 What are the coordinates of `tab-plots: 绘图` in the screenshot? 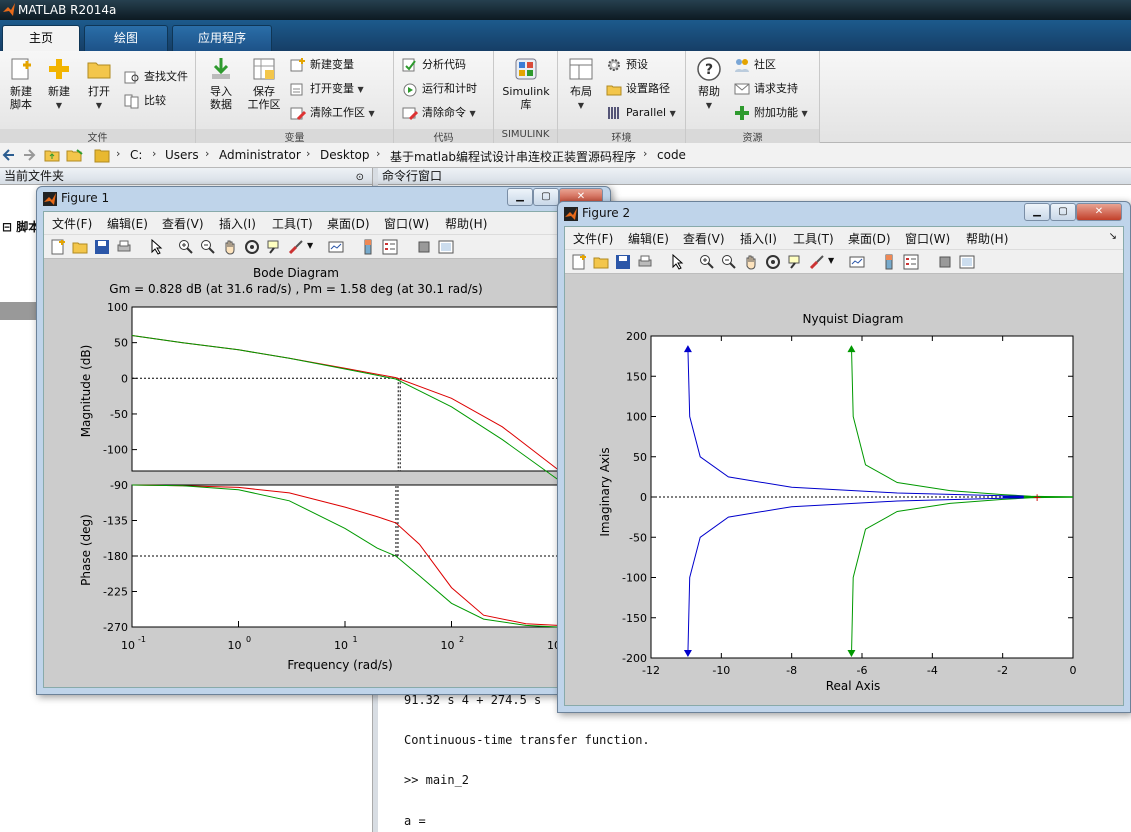 It's located at (126, 38).